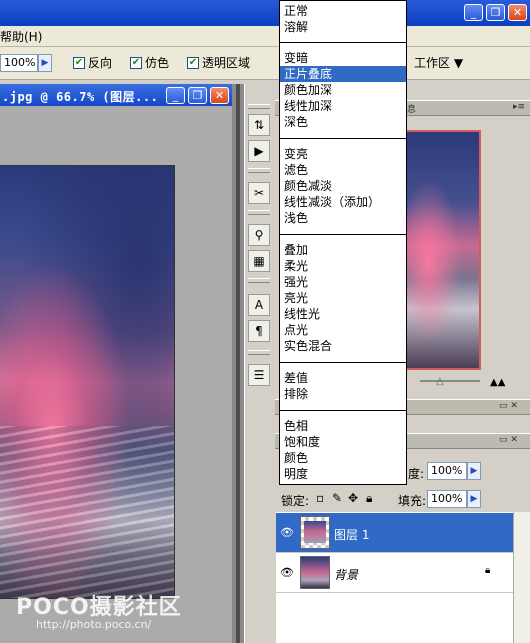 This screenshot has width=530, height=643. I want to click on blend-darker-color: 深色, so click(343, 122).